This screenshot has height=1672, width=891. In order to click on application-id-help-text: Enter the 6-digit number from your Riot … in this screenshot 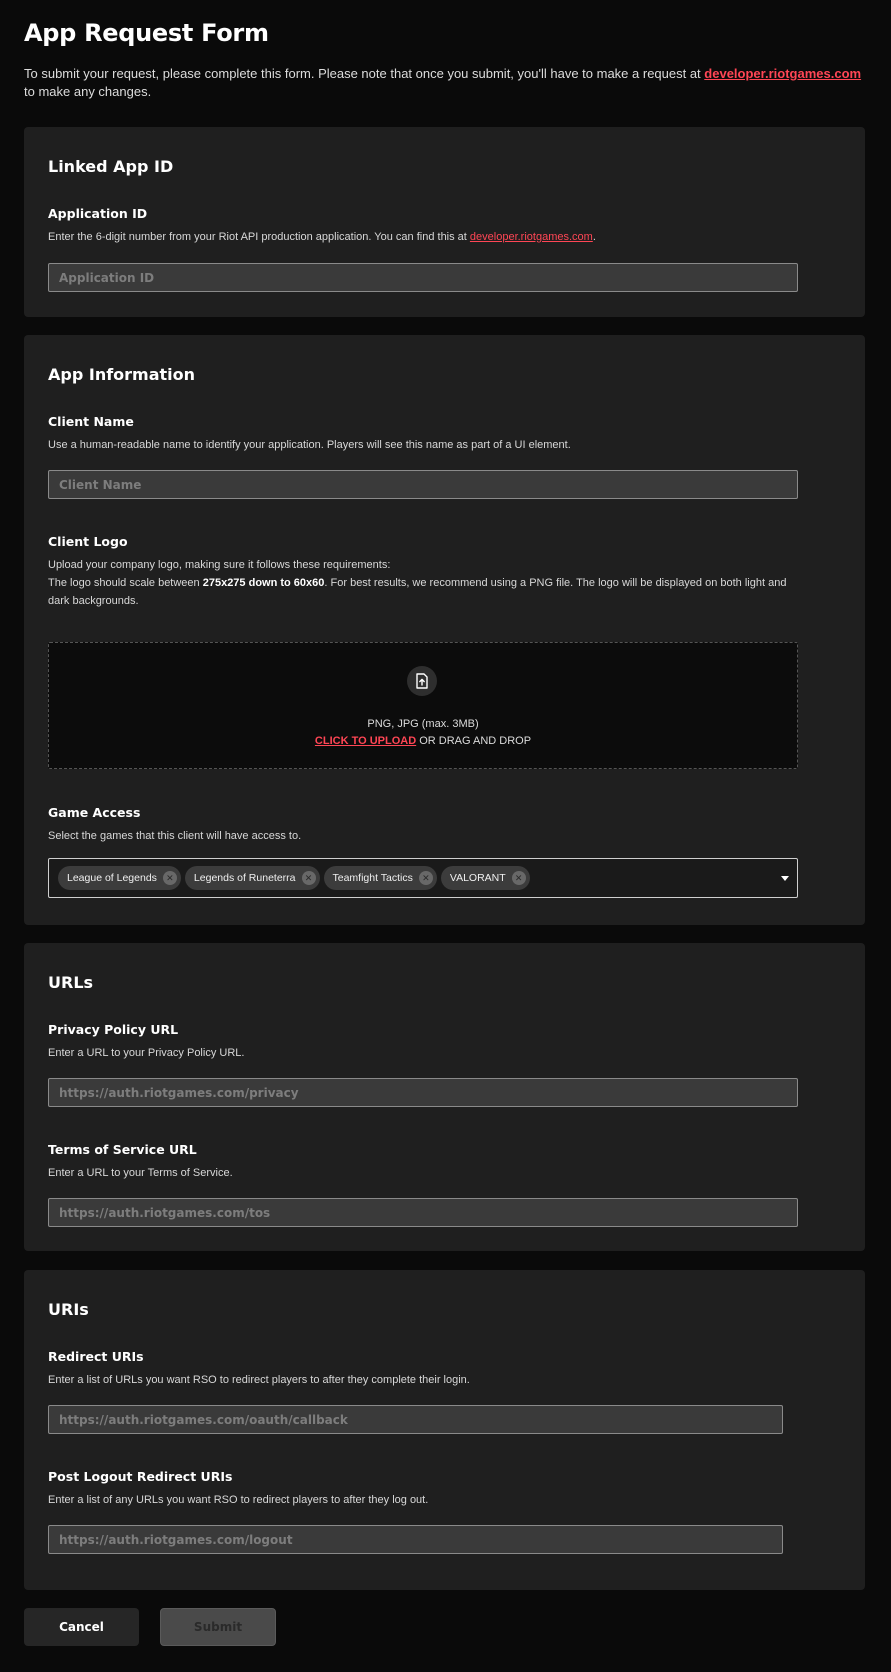, I will do `click(259, 237)`.